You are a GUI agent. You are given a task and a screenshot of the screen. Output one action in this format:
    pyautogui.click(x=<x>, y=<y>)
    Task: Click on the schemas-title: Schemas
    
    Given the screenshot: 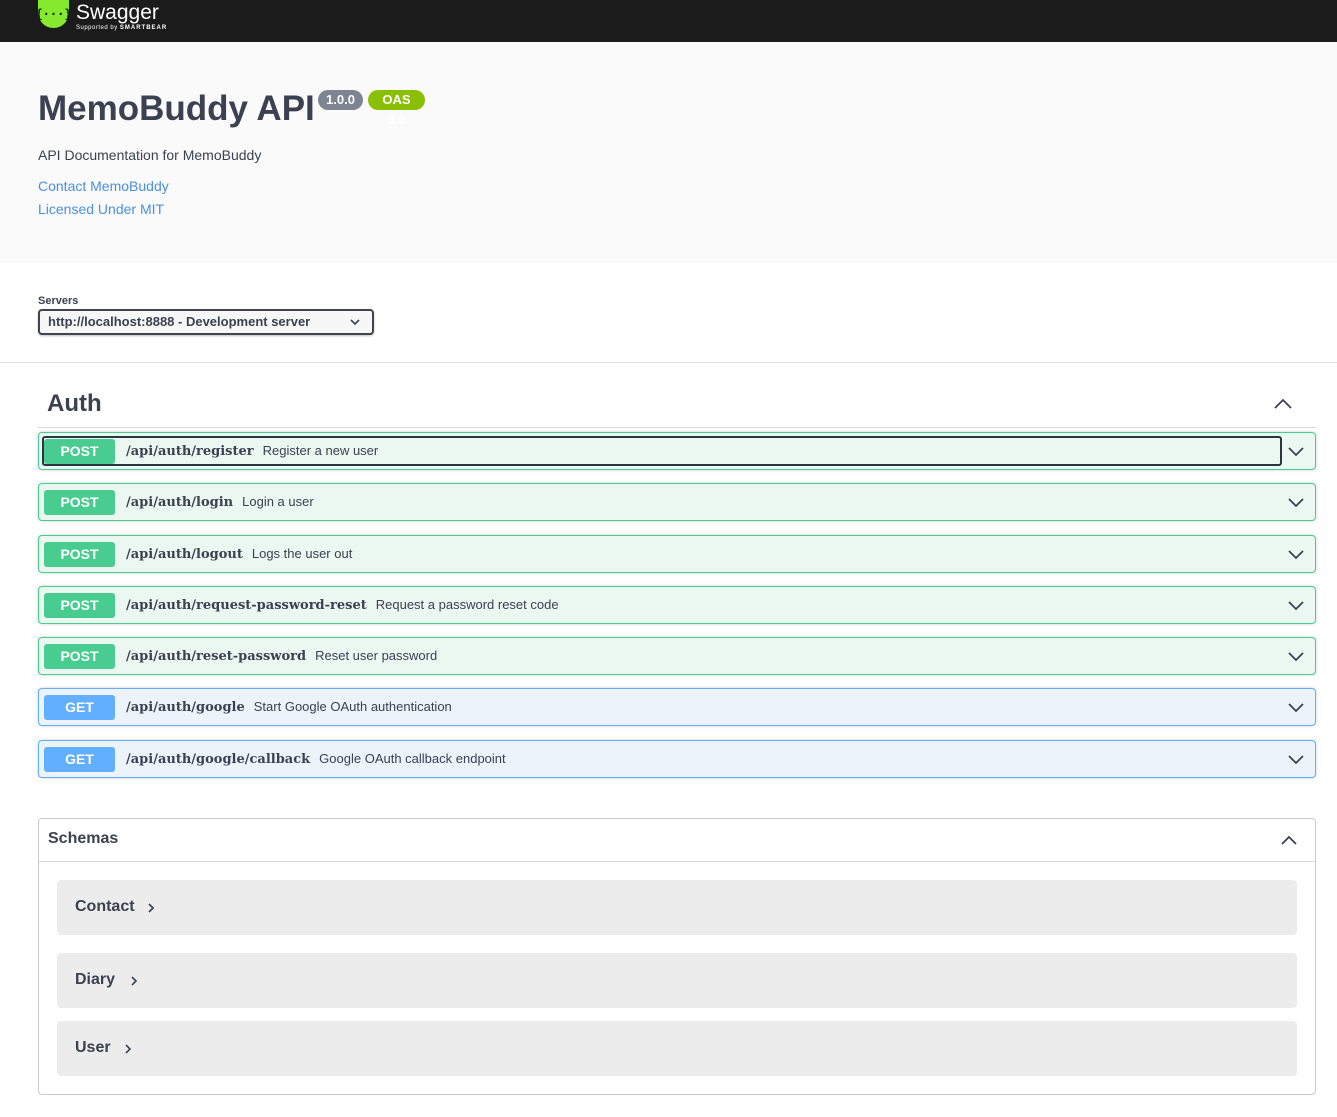 What is the action you would take?
    pyautogui.click(x=83, y=838)
    